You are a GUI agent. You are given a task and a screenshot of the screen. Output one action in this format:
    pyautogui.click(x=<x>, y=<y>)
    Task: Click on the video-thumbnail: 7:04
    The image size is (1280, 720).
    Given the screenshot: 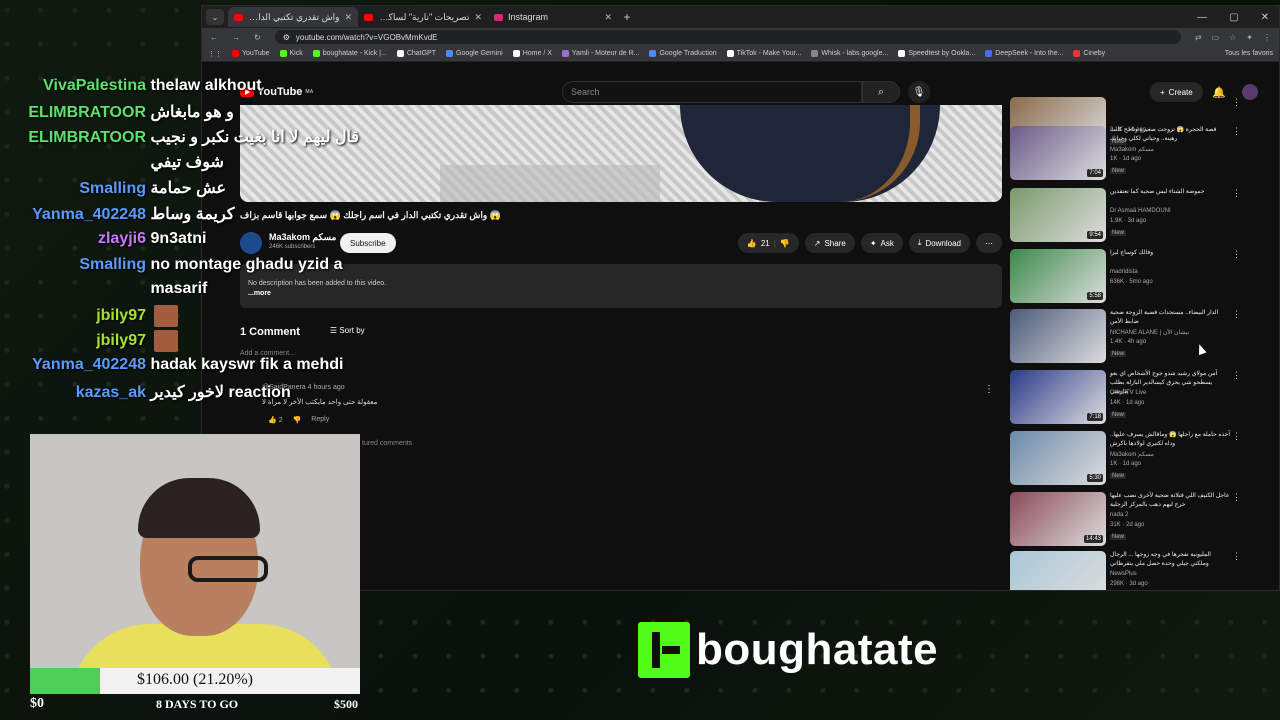 What is the action you would take?
    pyautogui.click(x=1058, y=153)
    